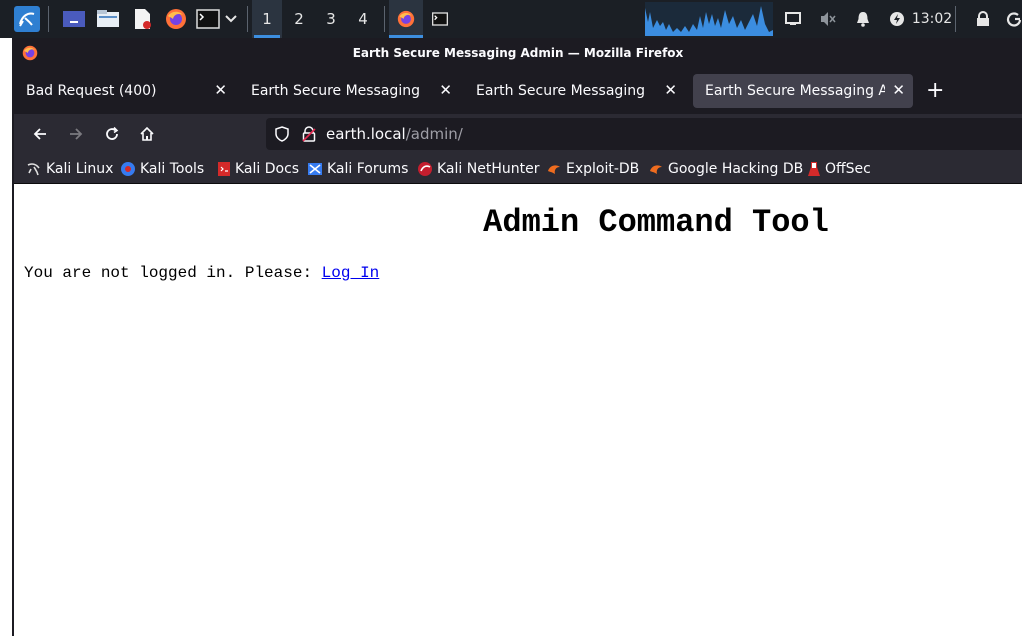  What do you see at coordinates (231, 19) in the screenshot?
I see `chevron-down-icon` at bounding box center [231, 19].